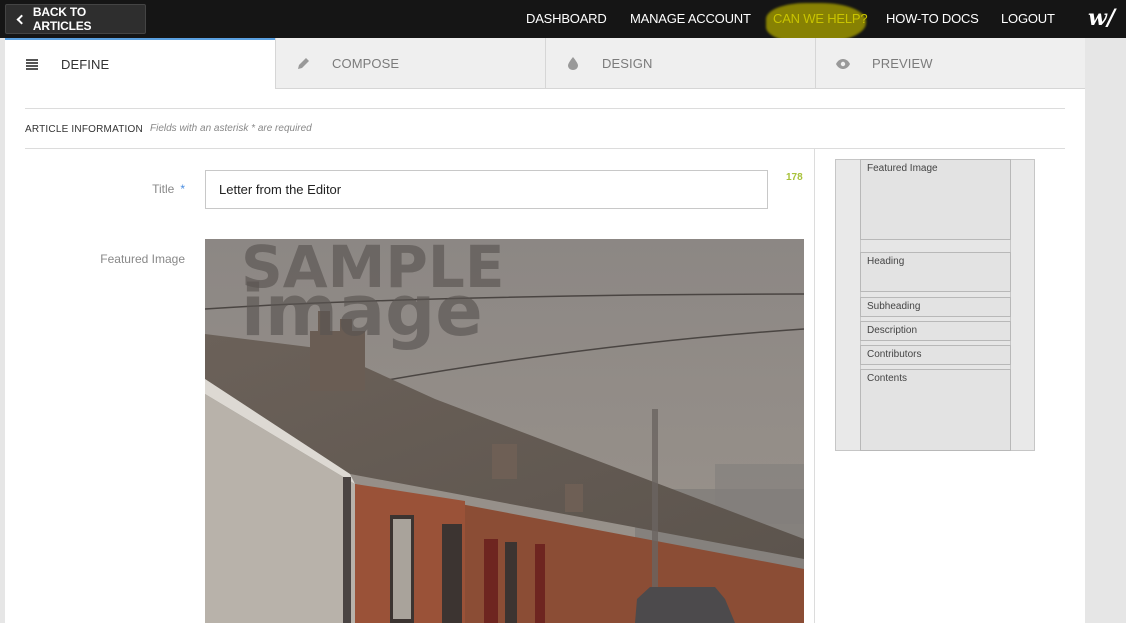 The image size is (1126, 623). What do you see at coordinates (163, 189) in the screenshot?
I see `title-label-text: Title` at bounding box center [163, 189].